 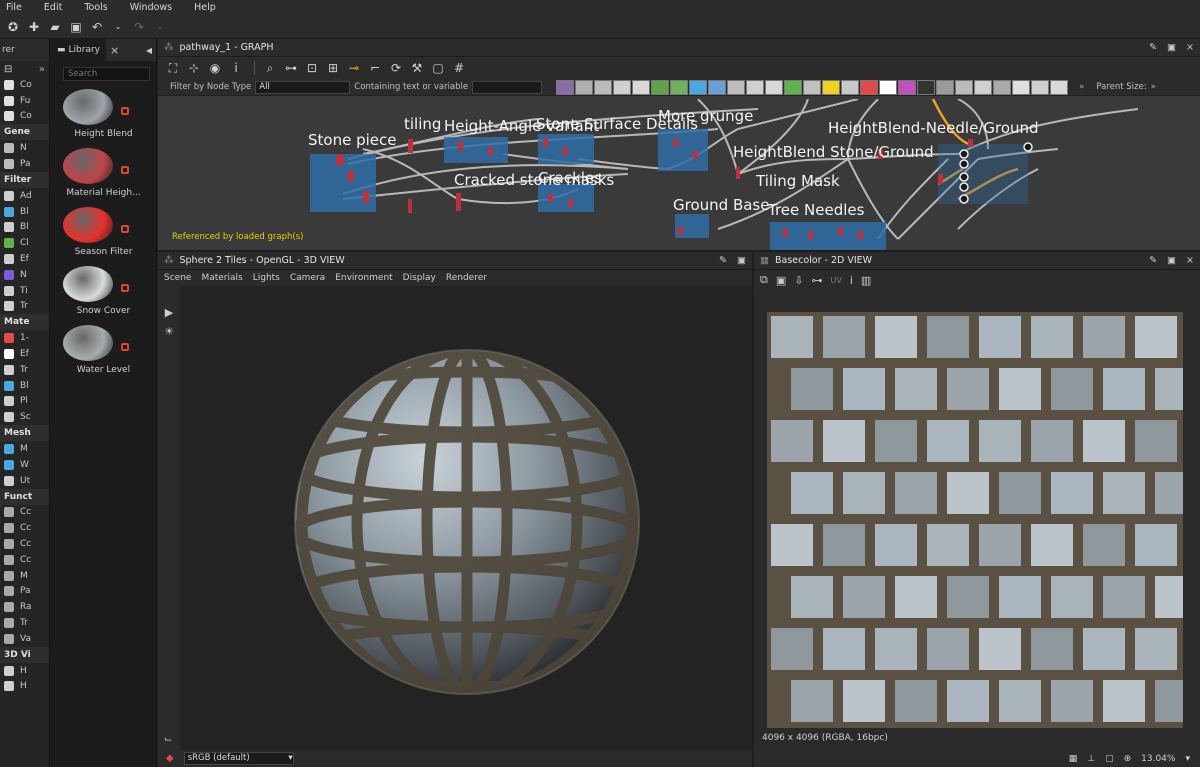 What do you see at coordinates (139, 27) in the screenshot?
I see `redo-icon: ↷` at bounding box center [139, 27].